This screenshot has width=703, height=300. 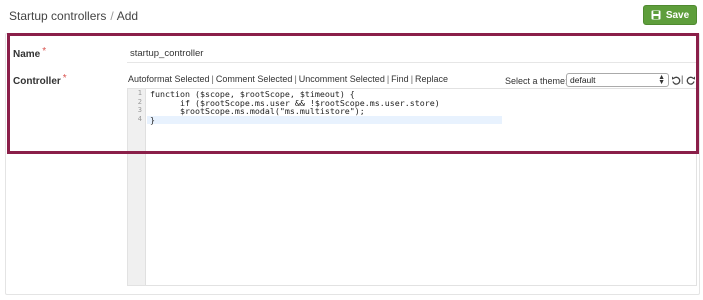 I want to click on breadcrumb-parent: Startup controllers, so click(x=57, y=16).